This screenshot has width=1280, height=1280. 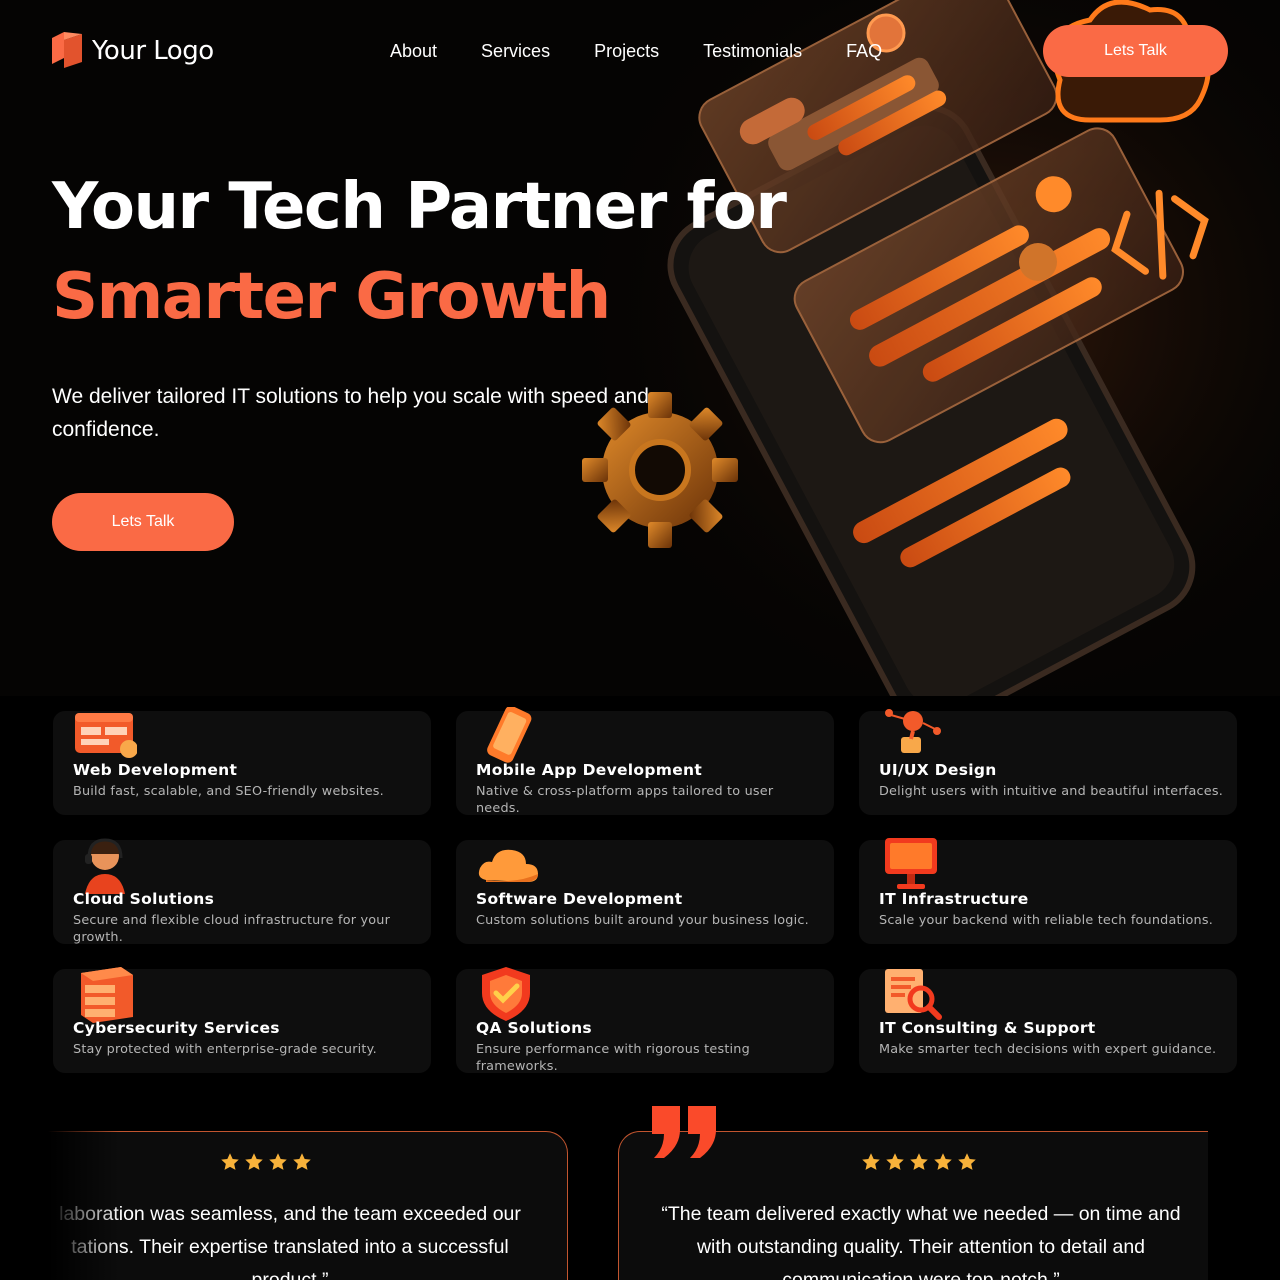 I want to click on main-nav: About Services Projects Testimonials FAQ, so click(x=636, y=51).